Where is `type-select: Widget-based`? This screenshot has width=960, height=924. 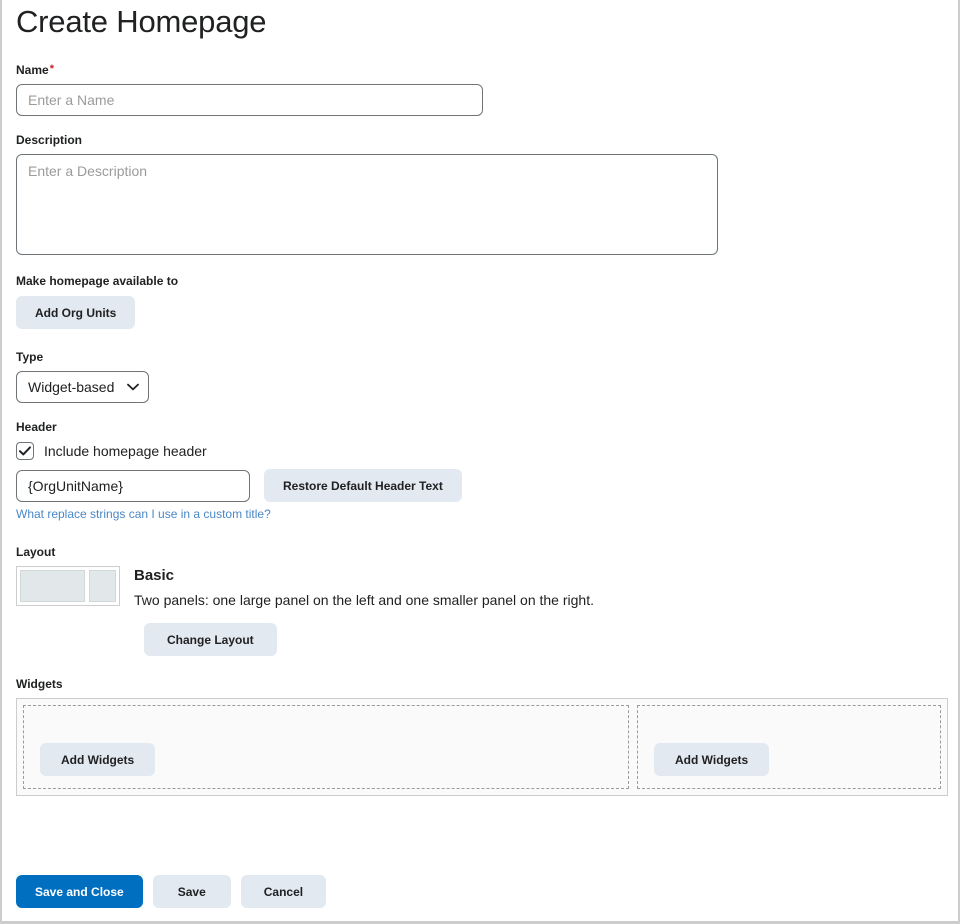 type-select: Widget-based is located at coordinates (82, 387).